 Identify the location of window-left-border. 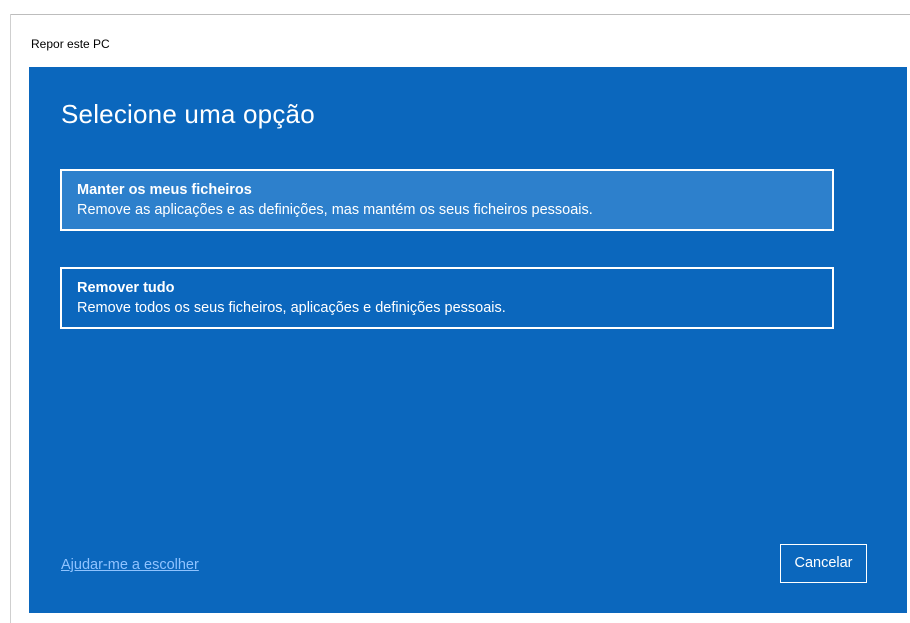
(10, 318).